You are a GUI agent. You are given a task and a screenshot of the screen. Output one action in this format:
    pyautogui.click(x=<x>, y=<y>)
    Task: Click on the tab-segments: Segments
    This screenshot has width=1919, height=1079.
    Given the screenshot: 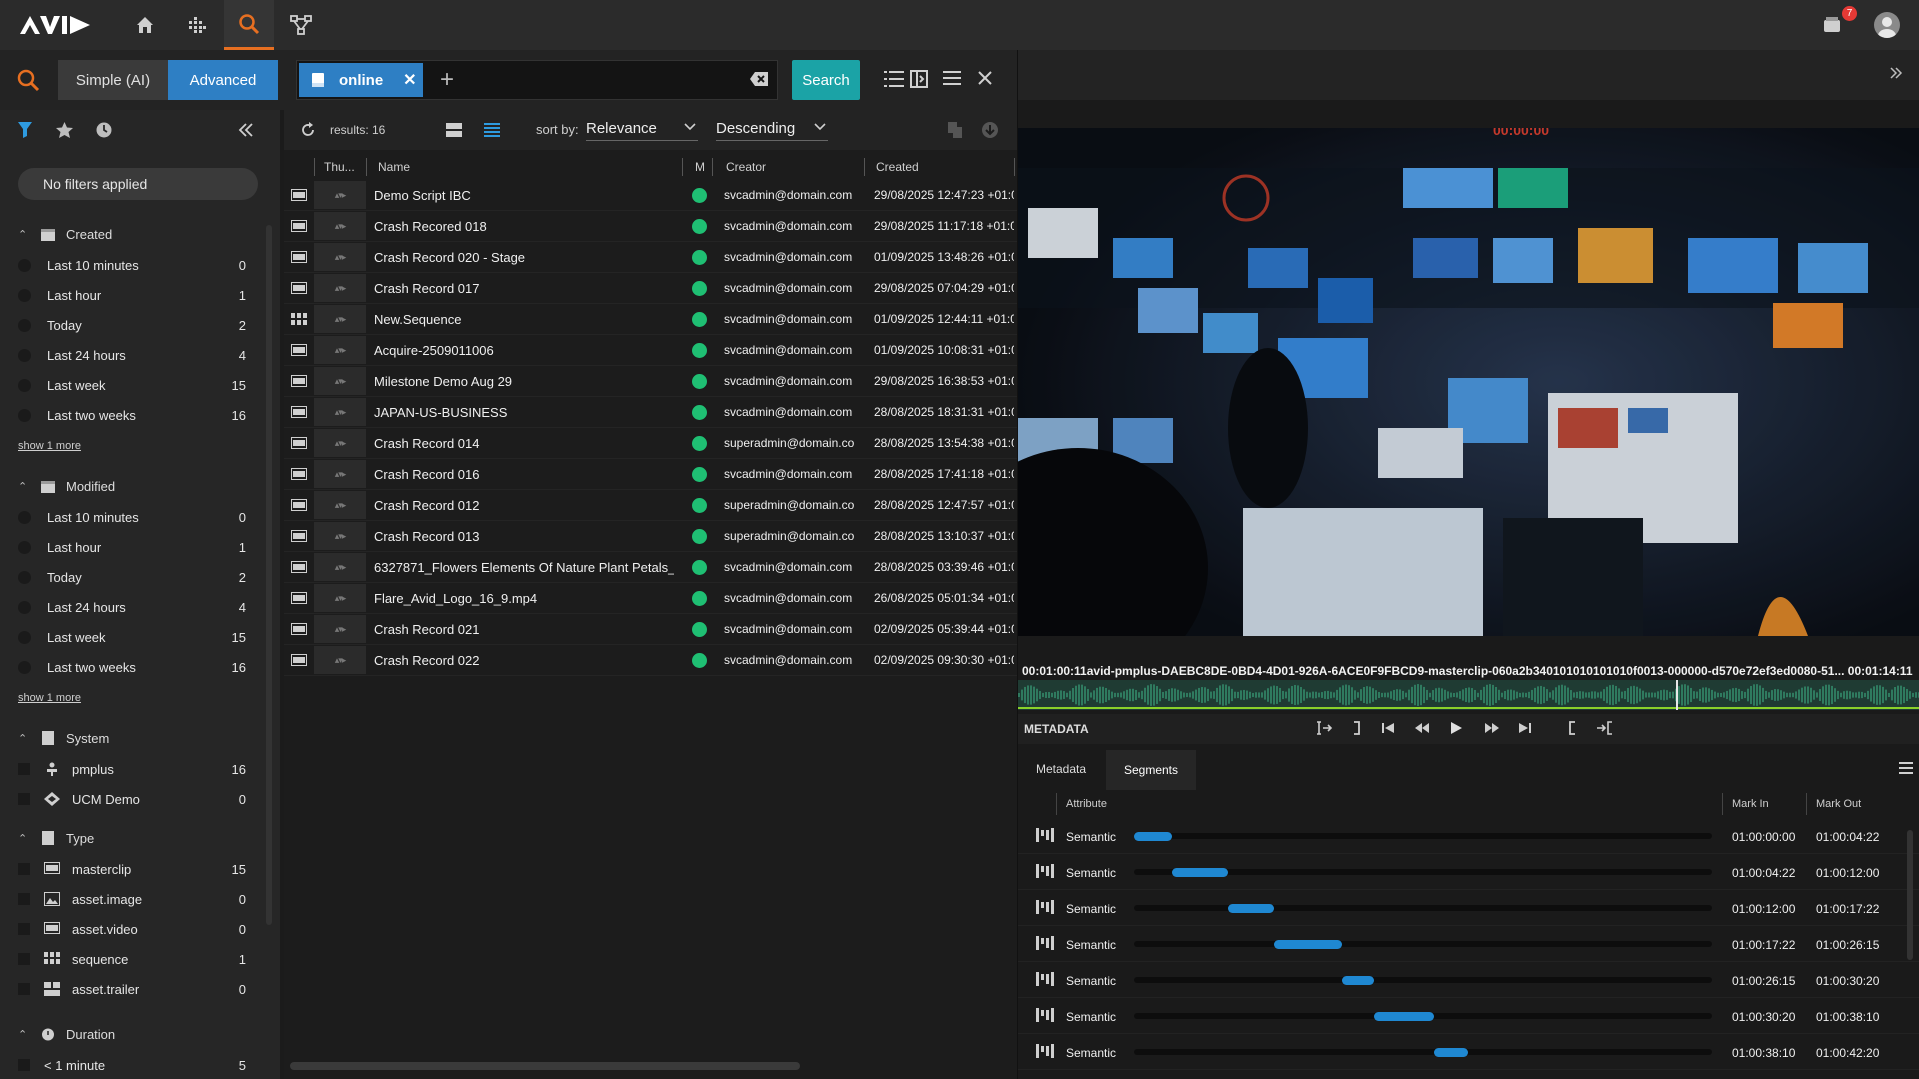 What is the action you would take?
    pyautogui.click(x=1151, y=770)
    